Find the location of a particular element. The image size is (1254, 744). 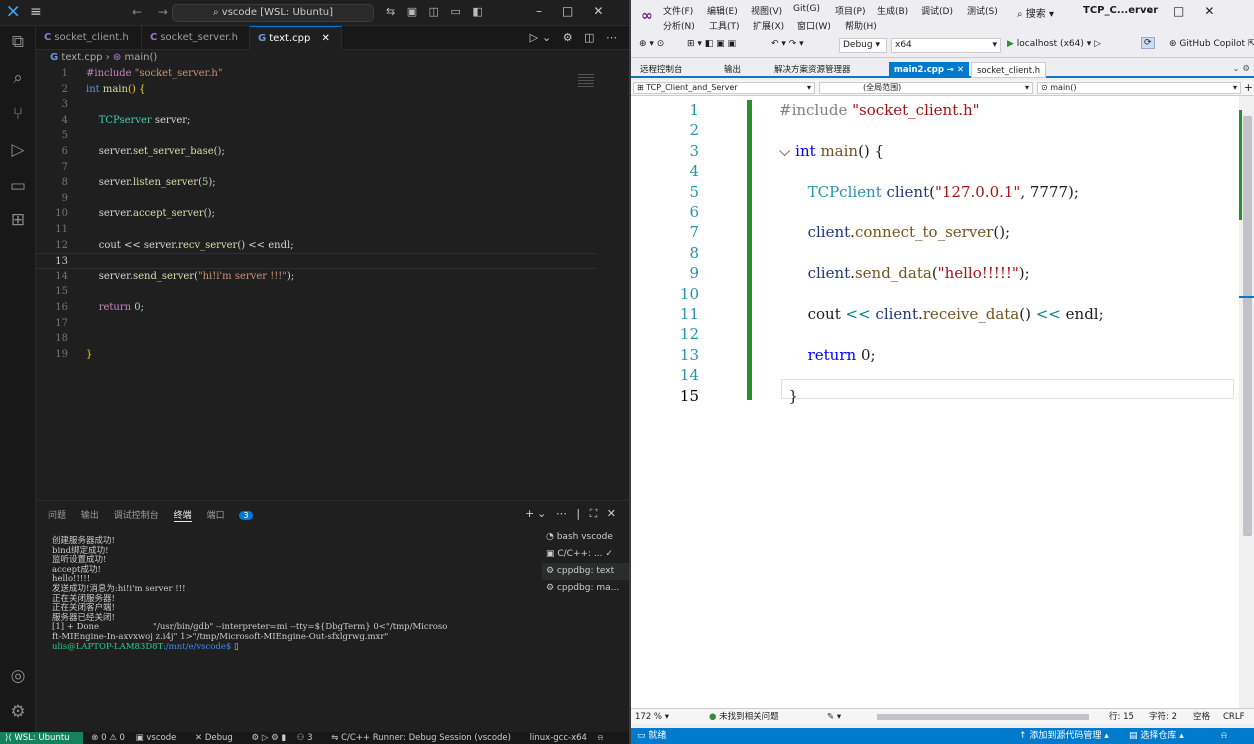

undo-redo-icons: ↶ ▾ ↷ ▾ is located at coordinates (787, 44).